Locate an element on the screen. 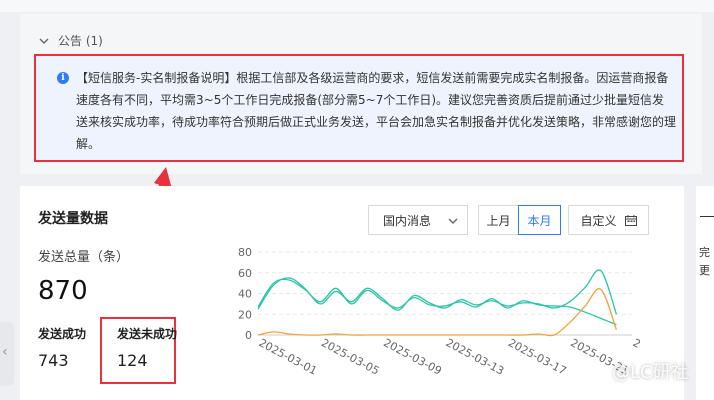 The image size is (714, 400). collapse-handle: ‹ is located at coordinates (7, 354).